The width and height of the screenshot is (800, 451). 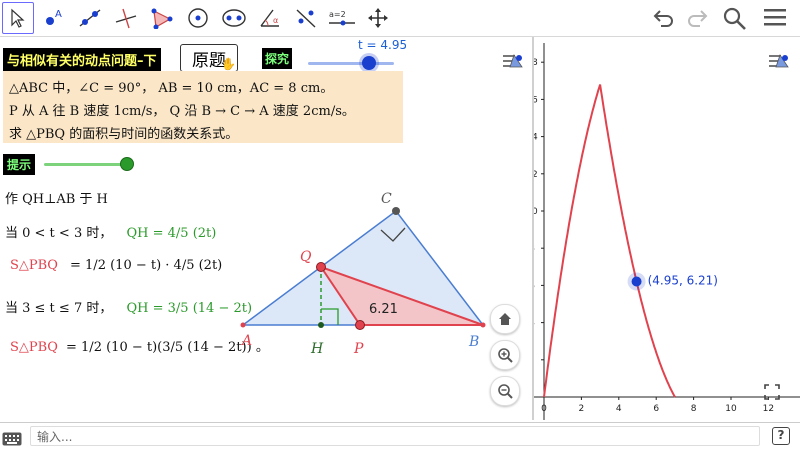 What do you see at coordinates (483, 325) in the screenshot?
I see `point-b` at bounding box center [483, 325].